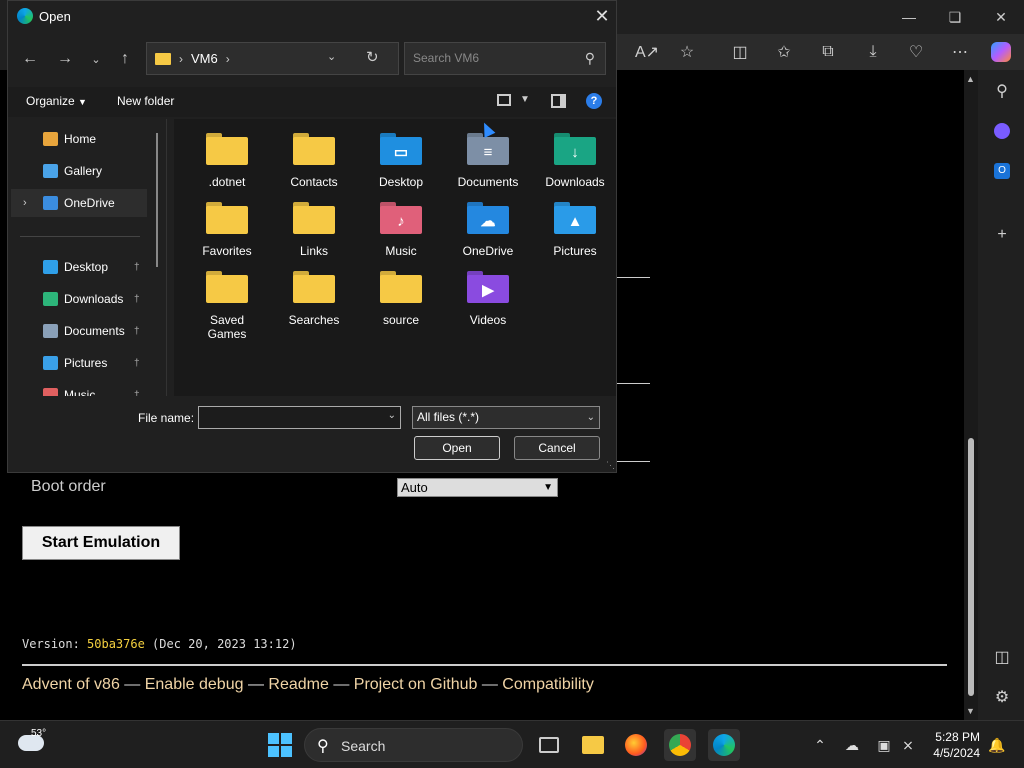  What do you see at coordinates (505, 58) in the screenshot?
I see `search-input: Search VM6 ⚲` at bounding box center [505, 58].